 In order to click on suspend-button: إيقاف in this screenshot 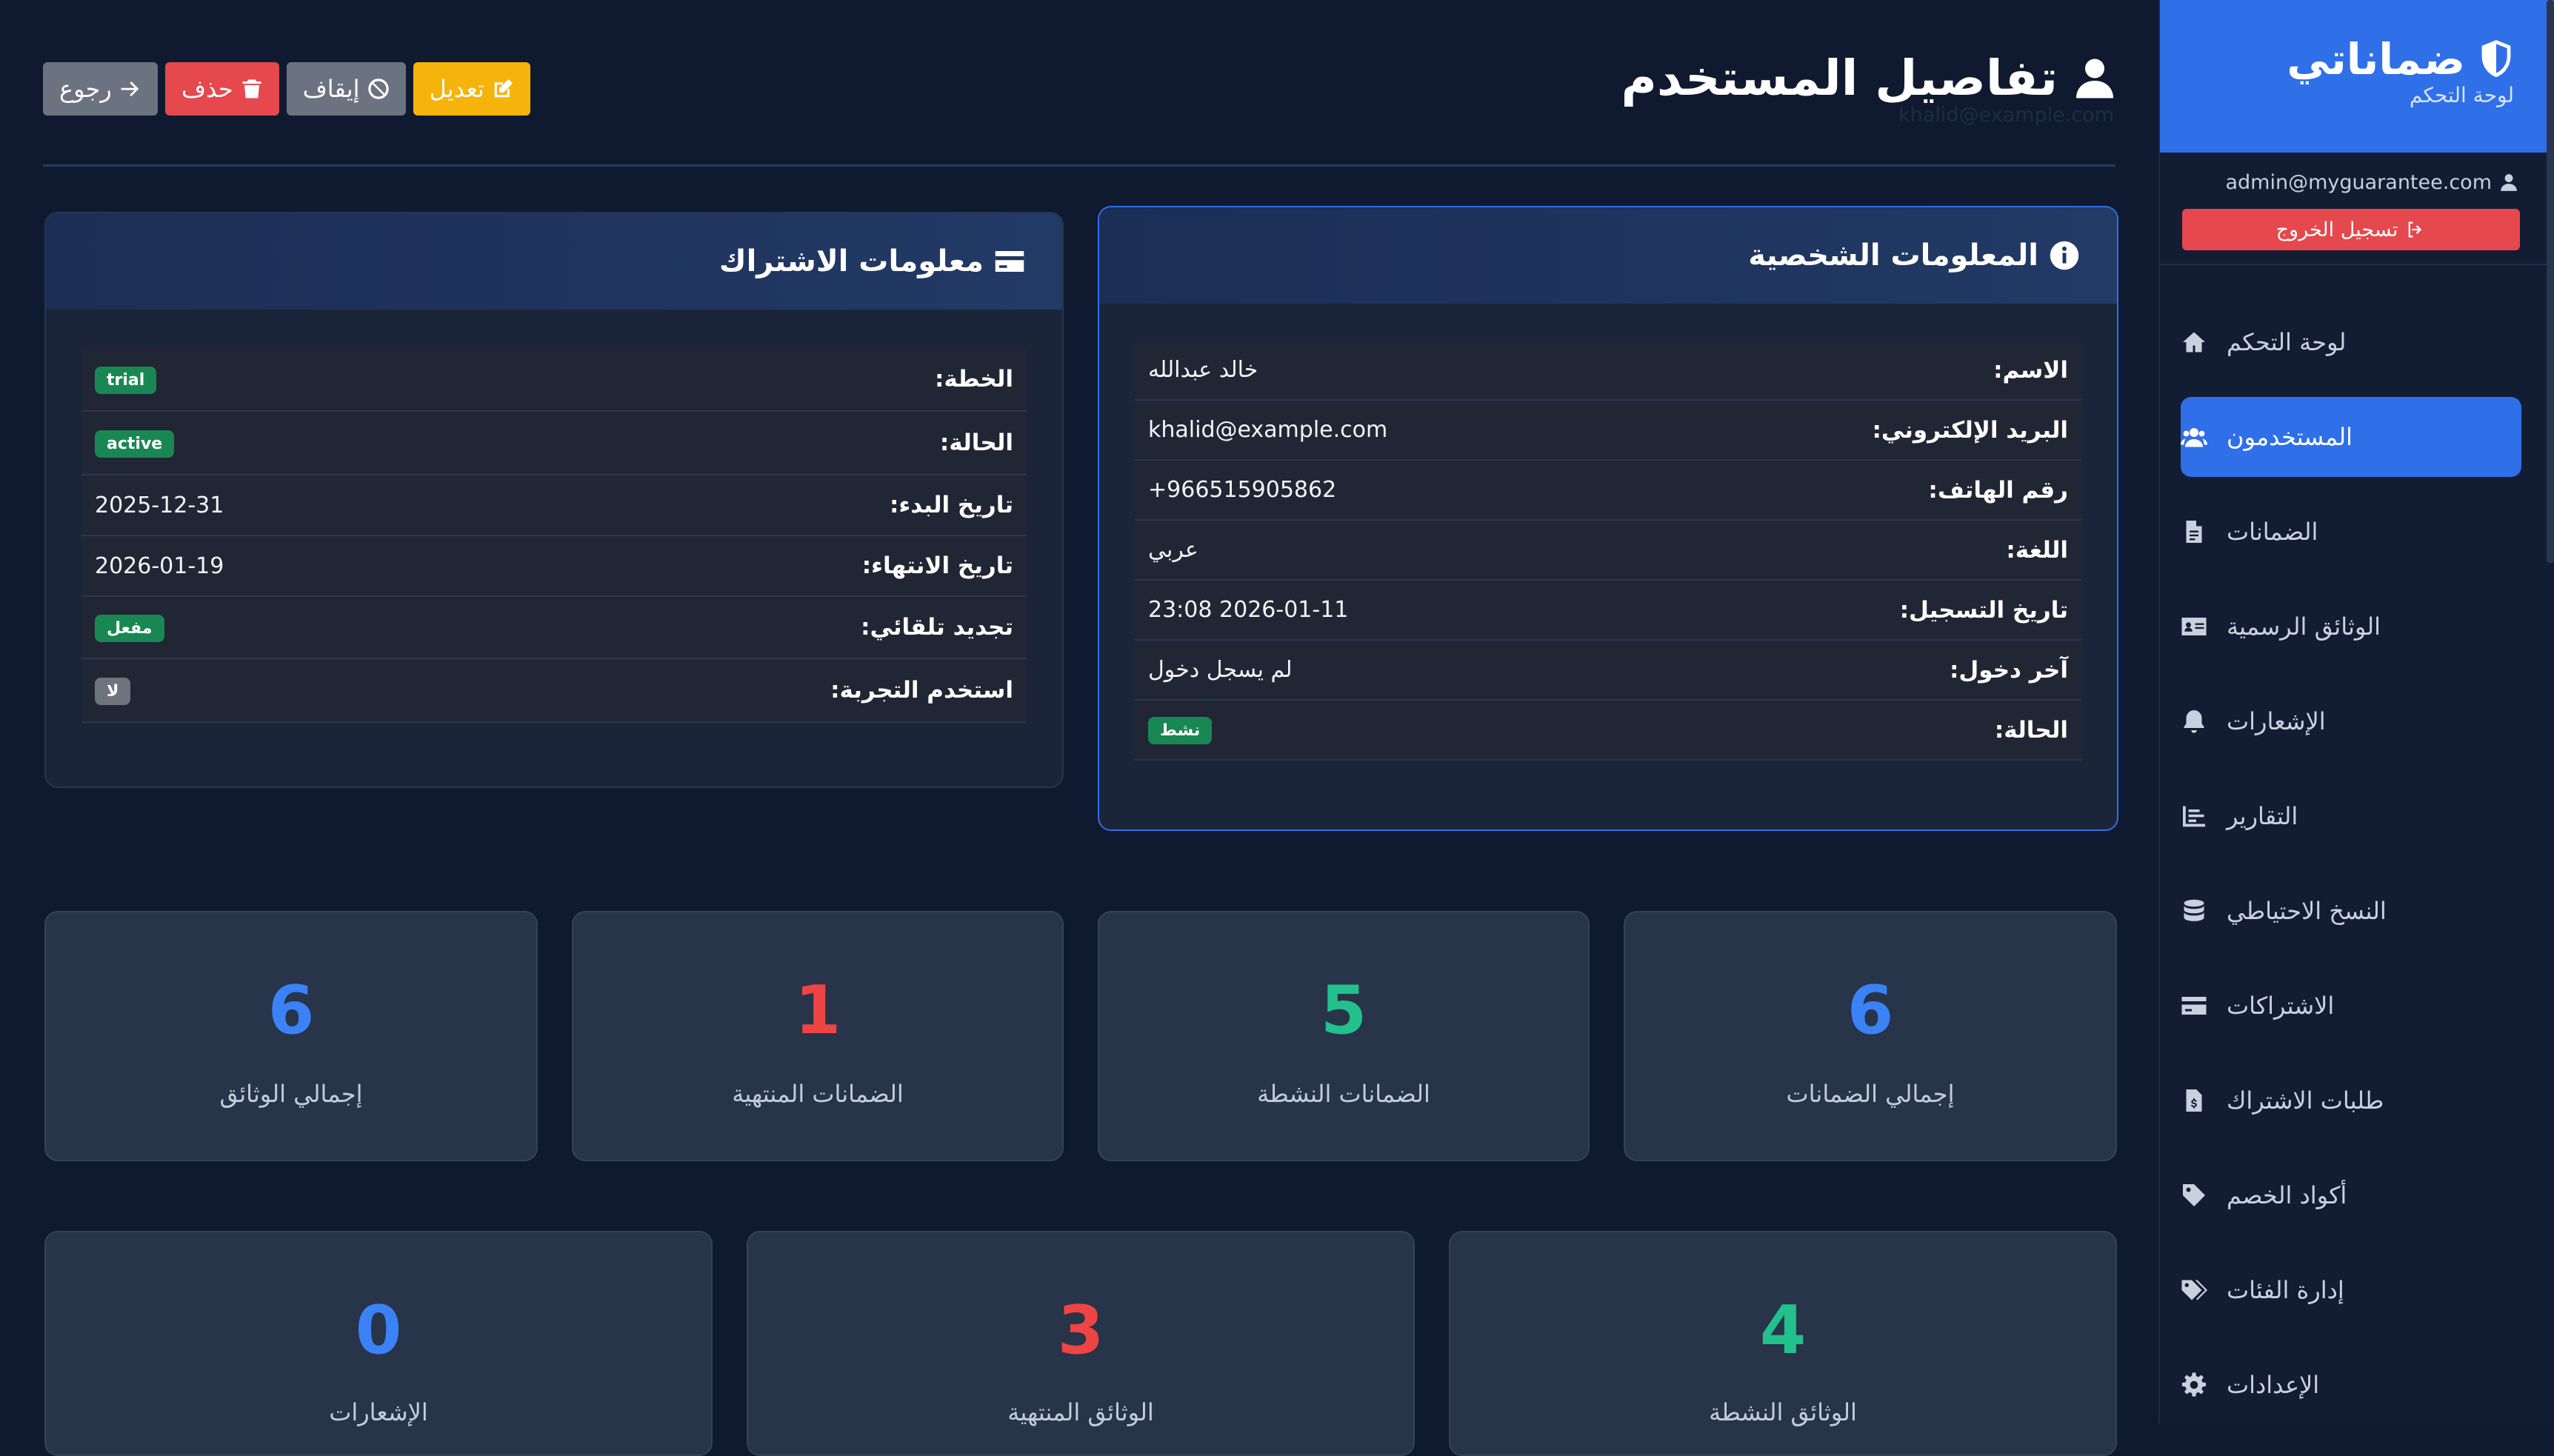, I will do `click(346, 89)`.